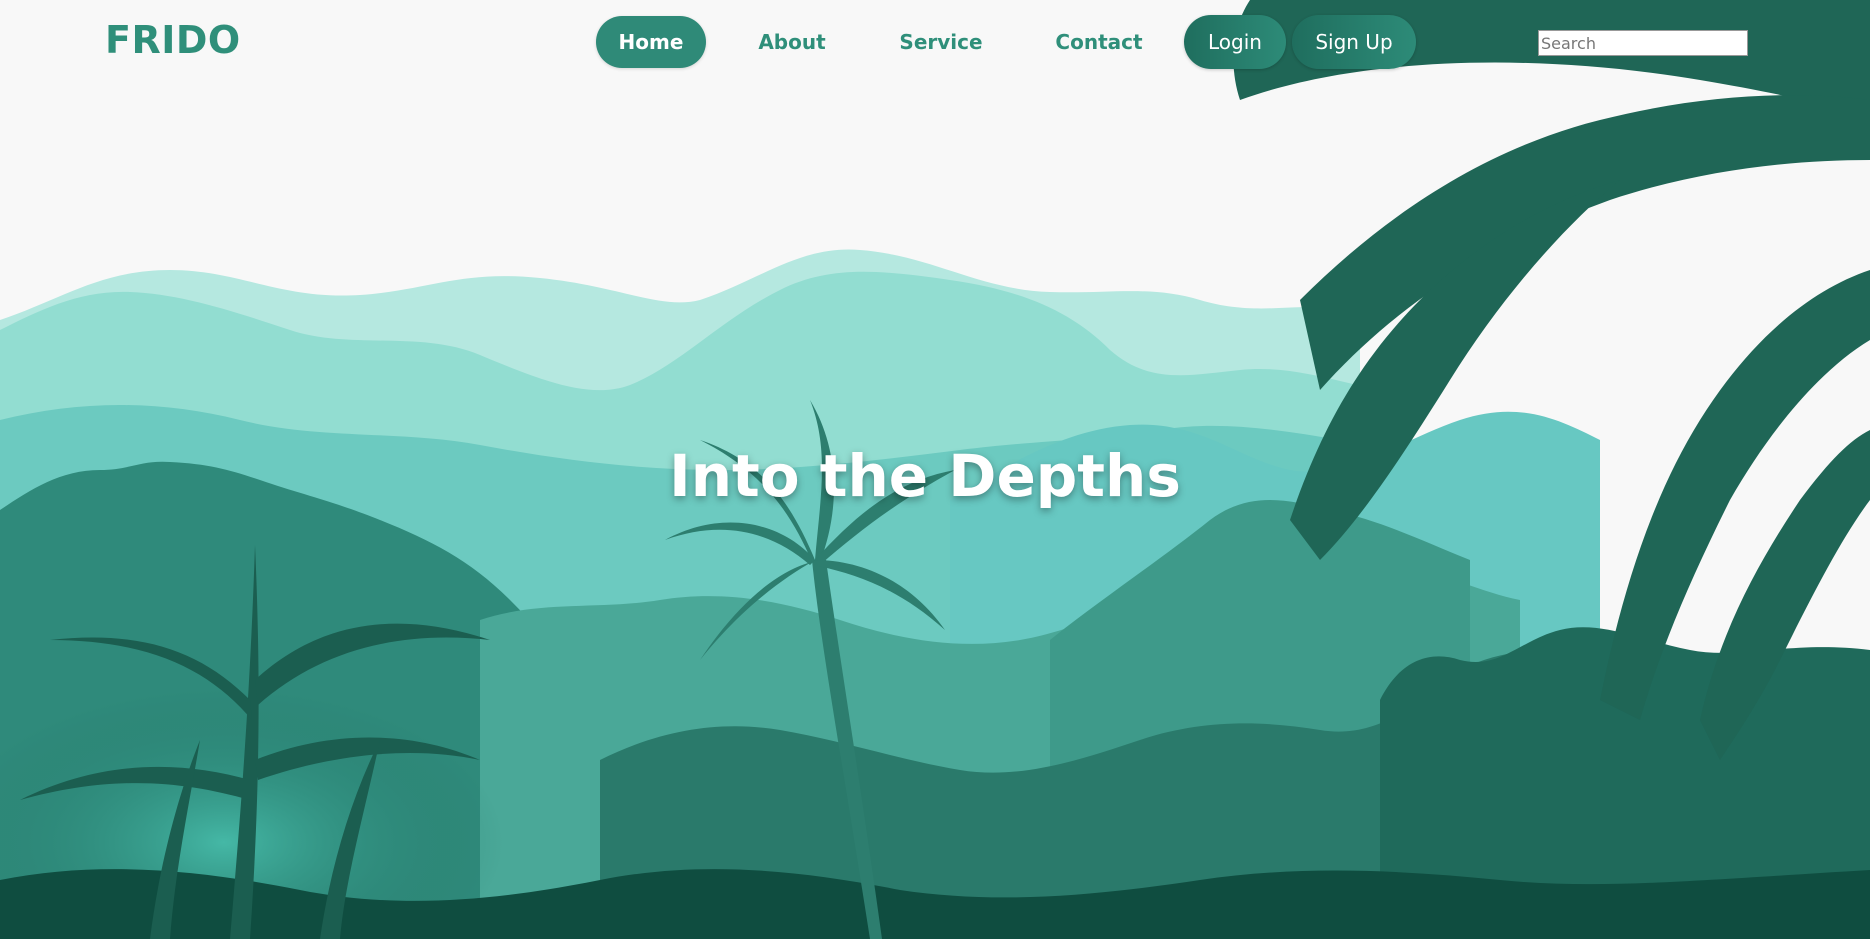 The width and height of the screenshot is (1870, 939). I want to click on hero-title: Into the Depths, so click(925, 476).